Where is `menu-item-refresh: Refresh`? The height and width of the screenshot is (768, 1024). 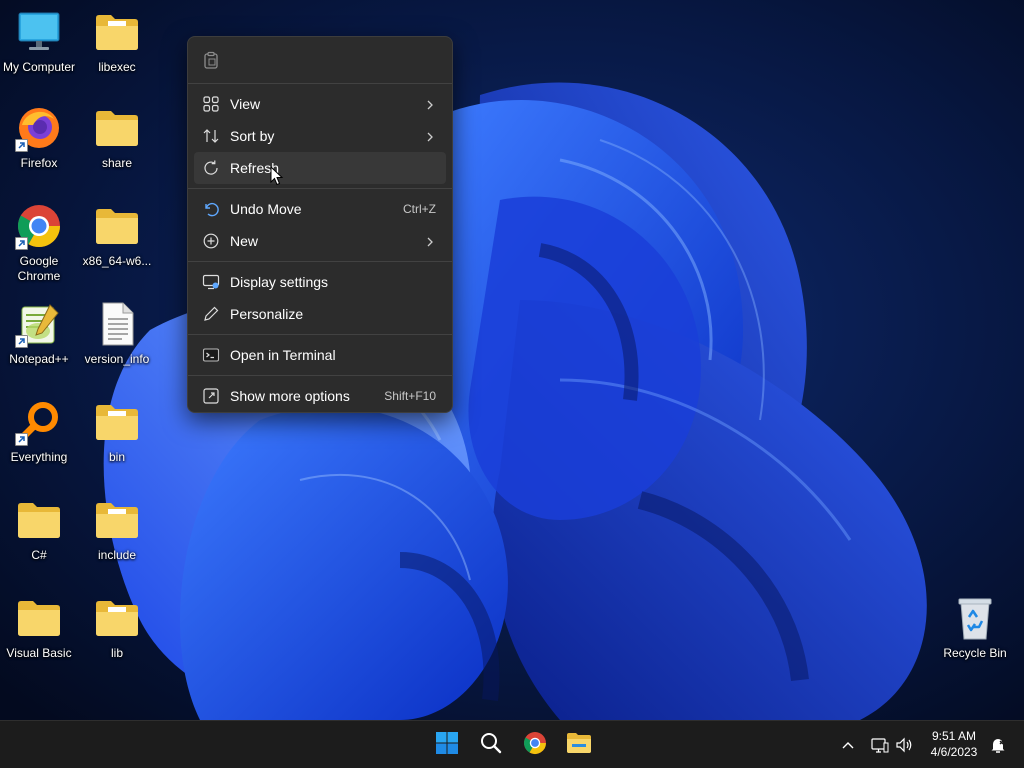
menu-item-refresh: Refresh is located at coordinates (320, 168).